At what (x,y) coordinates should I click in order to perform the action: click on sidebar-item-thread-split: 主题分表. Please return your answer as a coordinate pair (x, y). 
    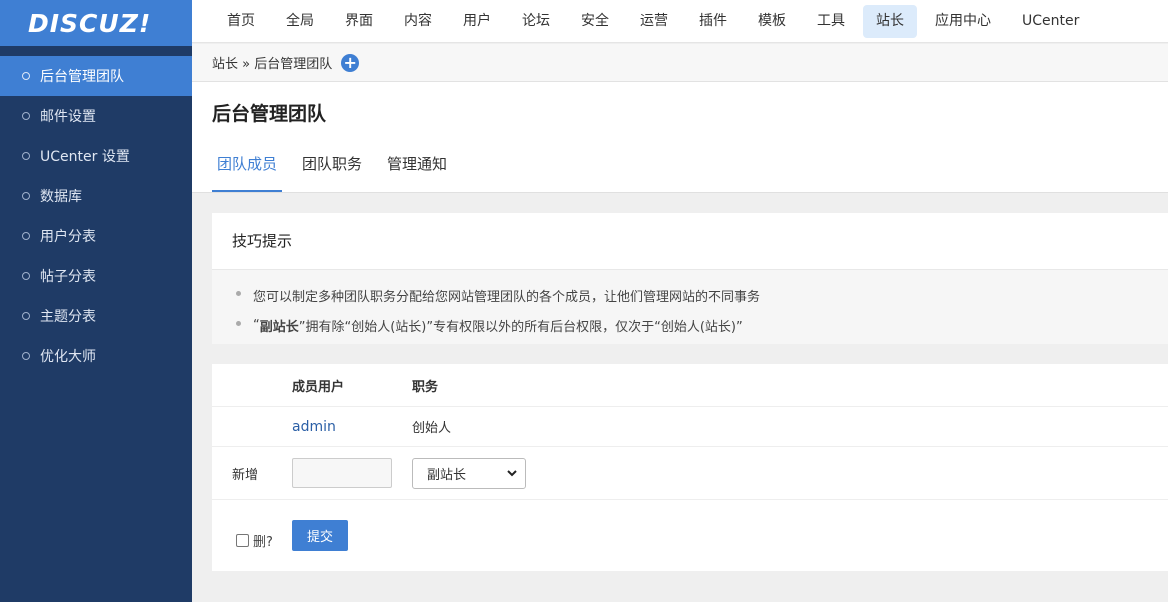
    Looking at the image, I should click on (96, 316).